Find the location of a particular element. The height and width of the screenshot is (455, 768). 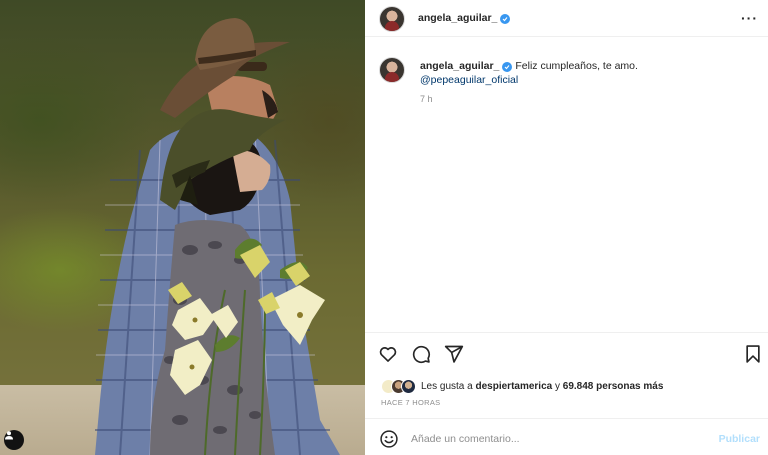

comment-icon is located at coordinates (421, 354).